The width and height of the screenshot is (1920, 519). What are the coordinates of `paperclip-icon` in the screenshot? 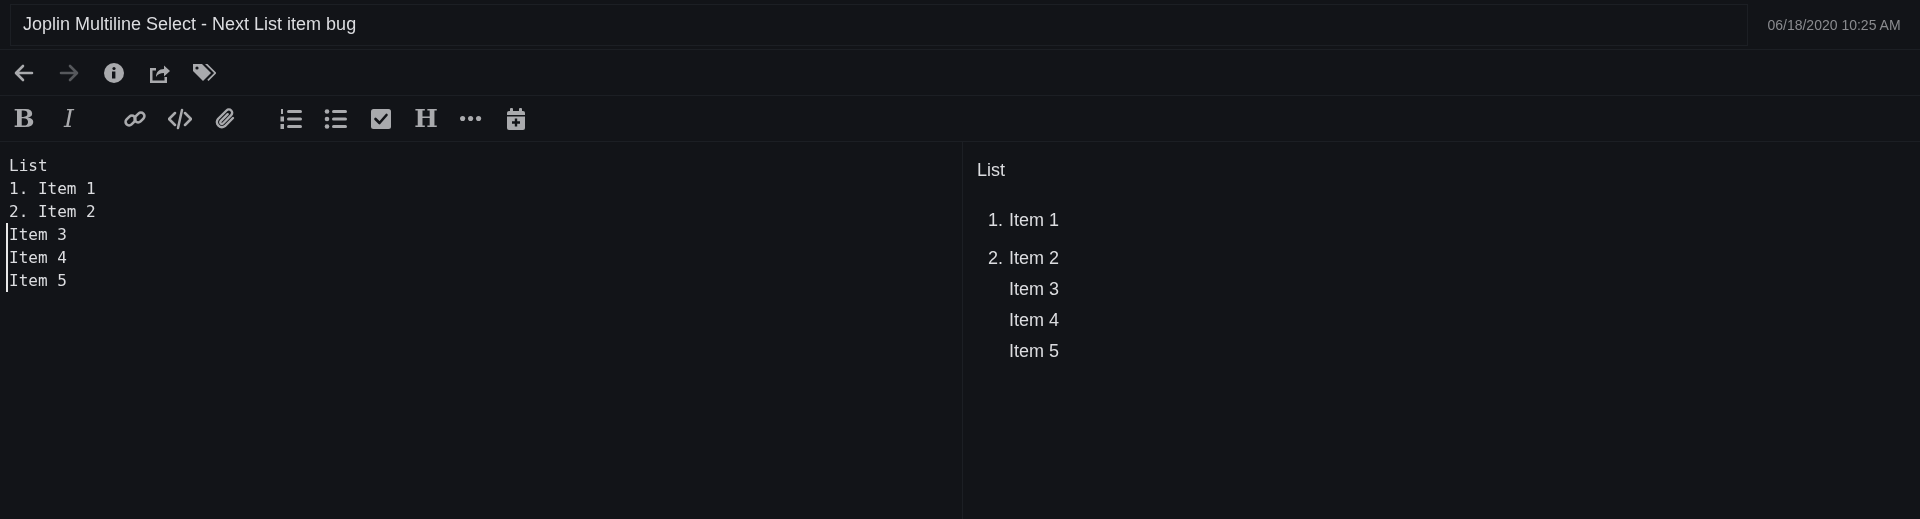 It's located at (225, 118).